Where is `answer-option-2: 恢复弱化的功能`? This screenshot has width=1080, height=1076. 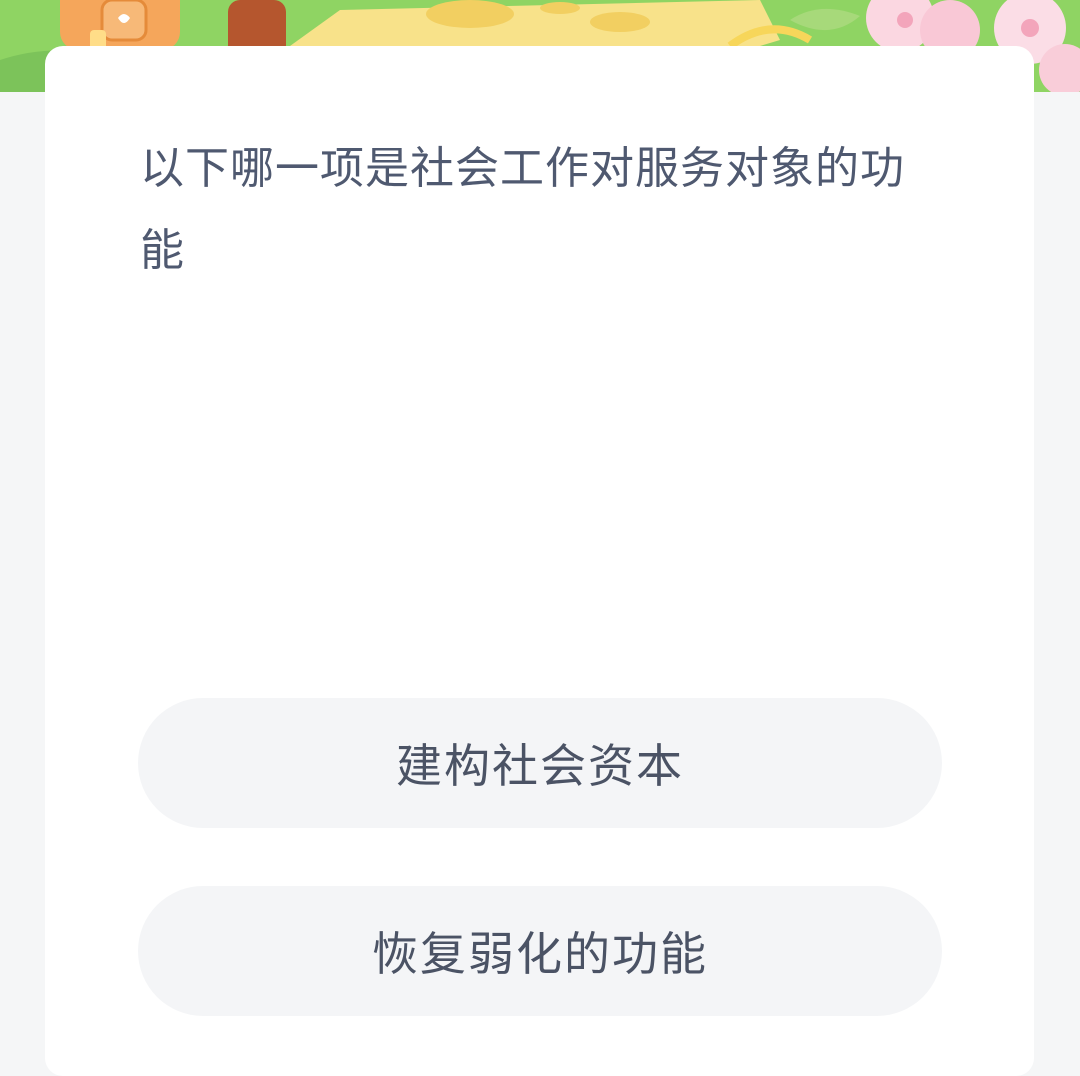
answer-option-2: 恢复弱化的功能 is located at coordinates (540, 951).